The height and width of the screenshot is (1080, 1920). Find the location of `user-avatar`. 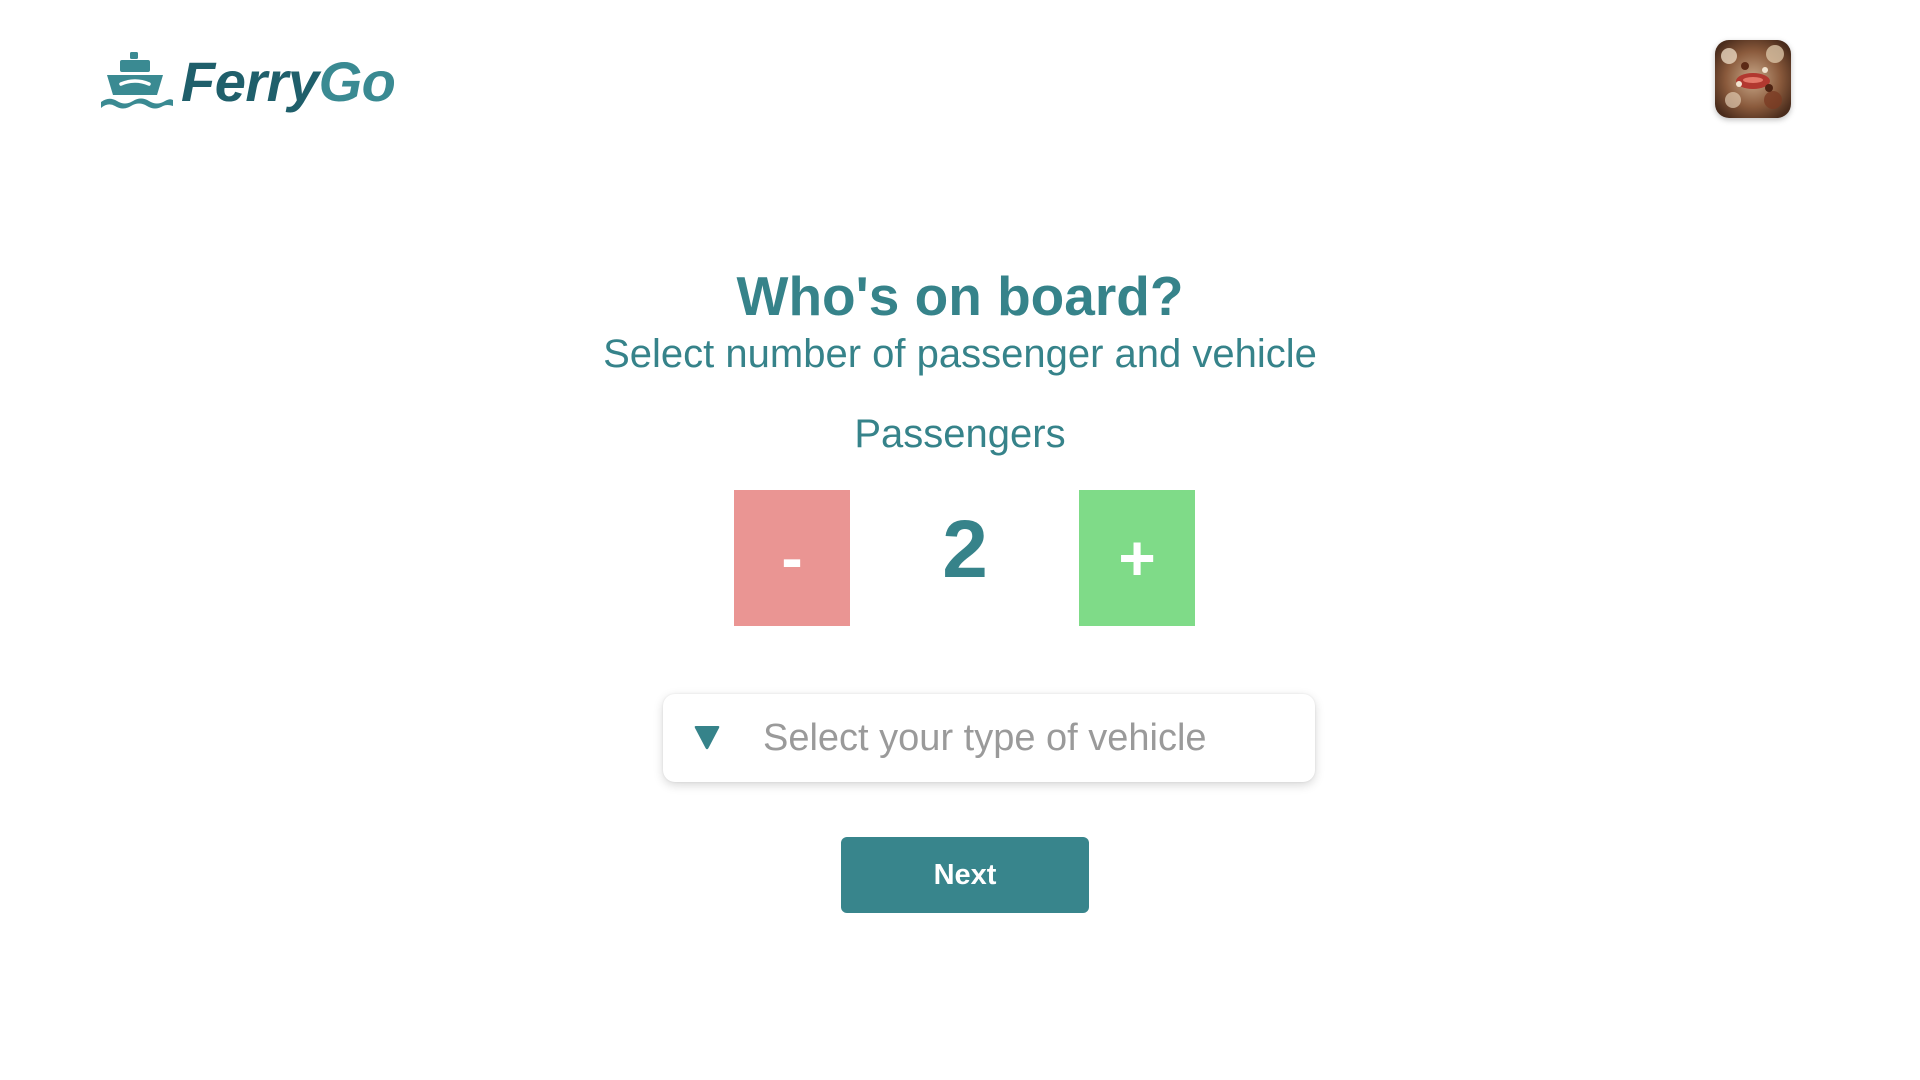

user-avatar is located at coordinates (1753, 79).